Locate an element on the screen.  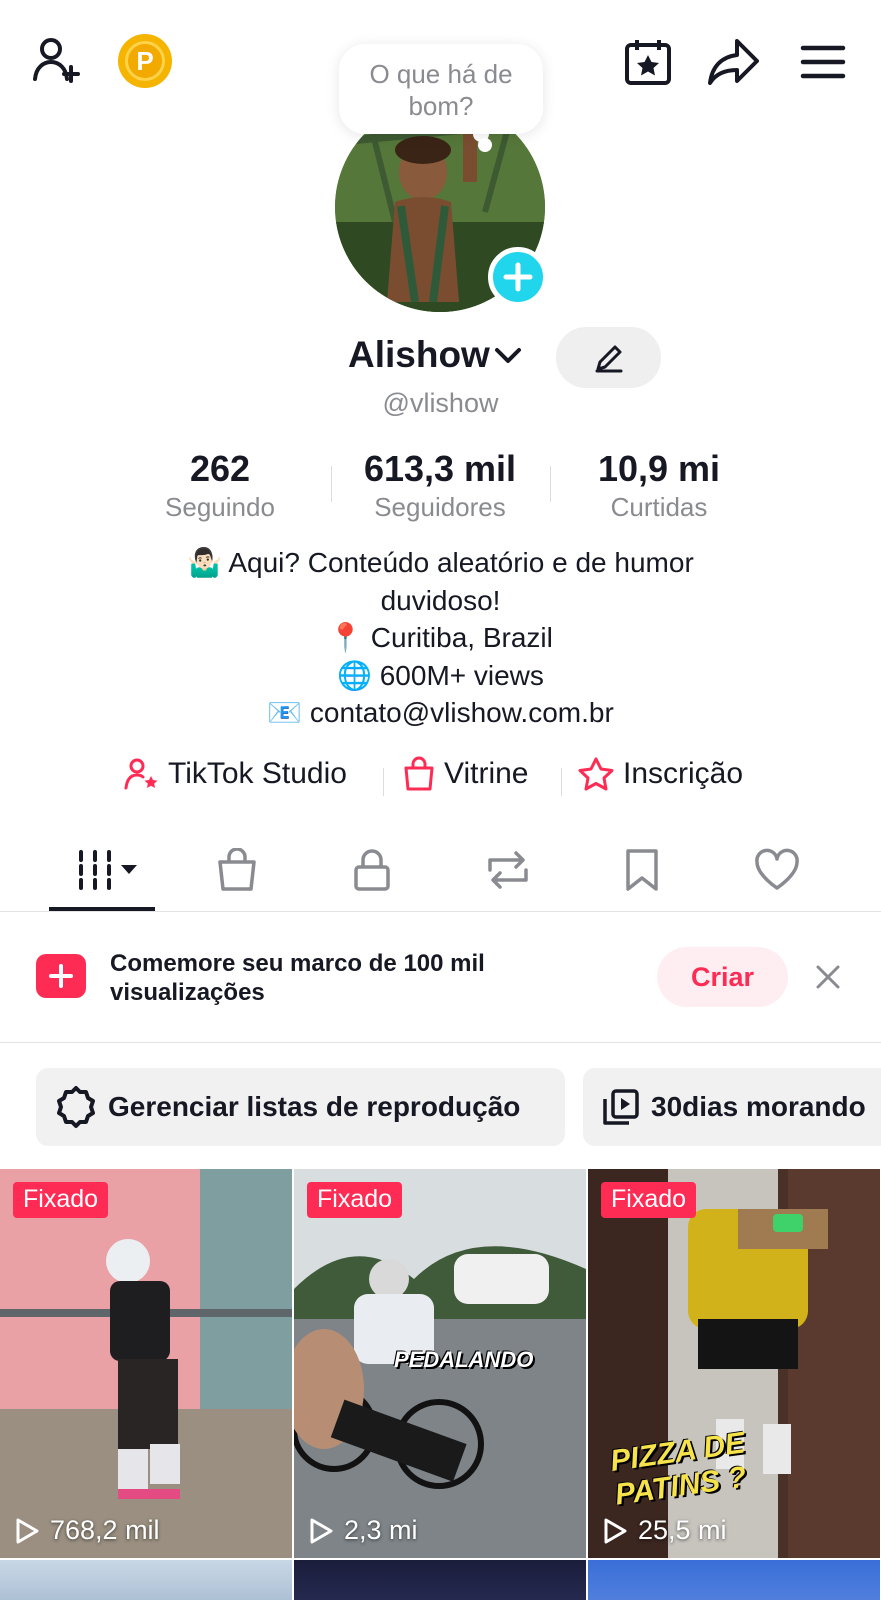
bio-line: 🌐 600M+ views is located at coordinates (440, 675).